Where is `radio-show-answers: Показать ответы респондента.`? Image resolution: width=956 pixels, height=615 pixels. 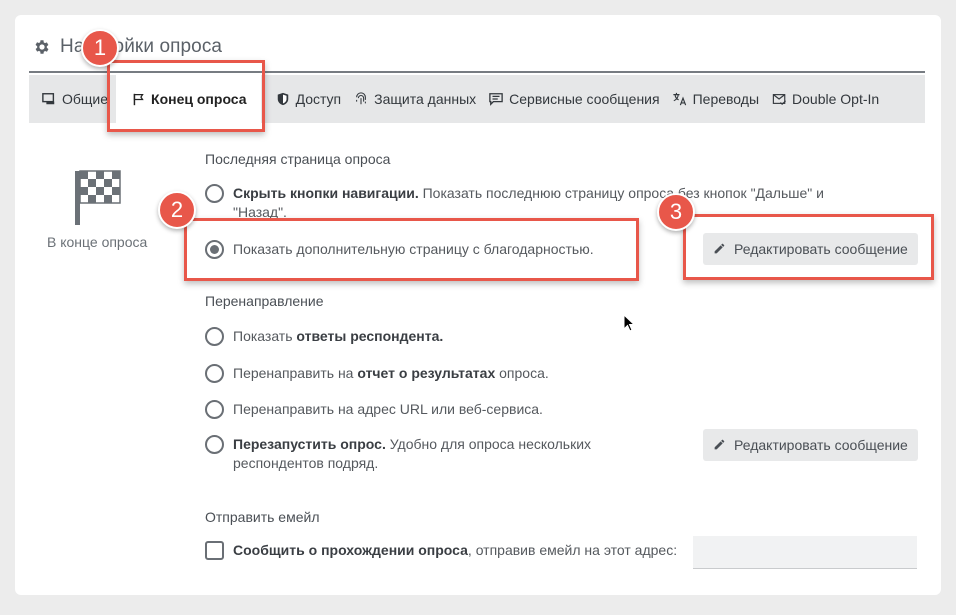 radio-show-answers: Показать ответы респондента. is located at coordinates (324, 336).